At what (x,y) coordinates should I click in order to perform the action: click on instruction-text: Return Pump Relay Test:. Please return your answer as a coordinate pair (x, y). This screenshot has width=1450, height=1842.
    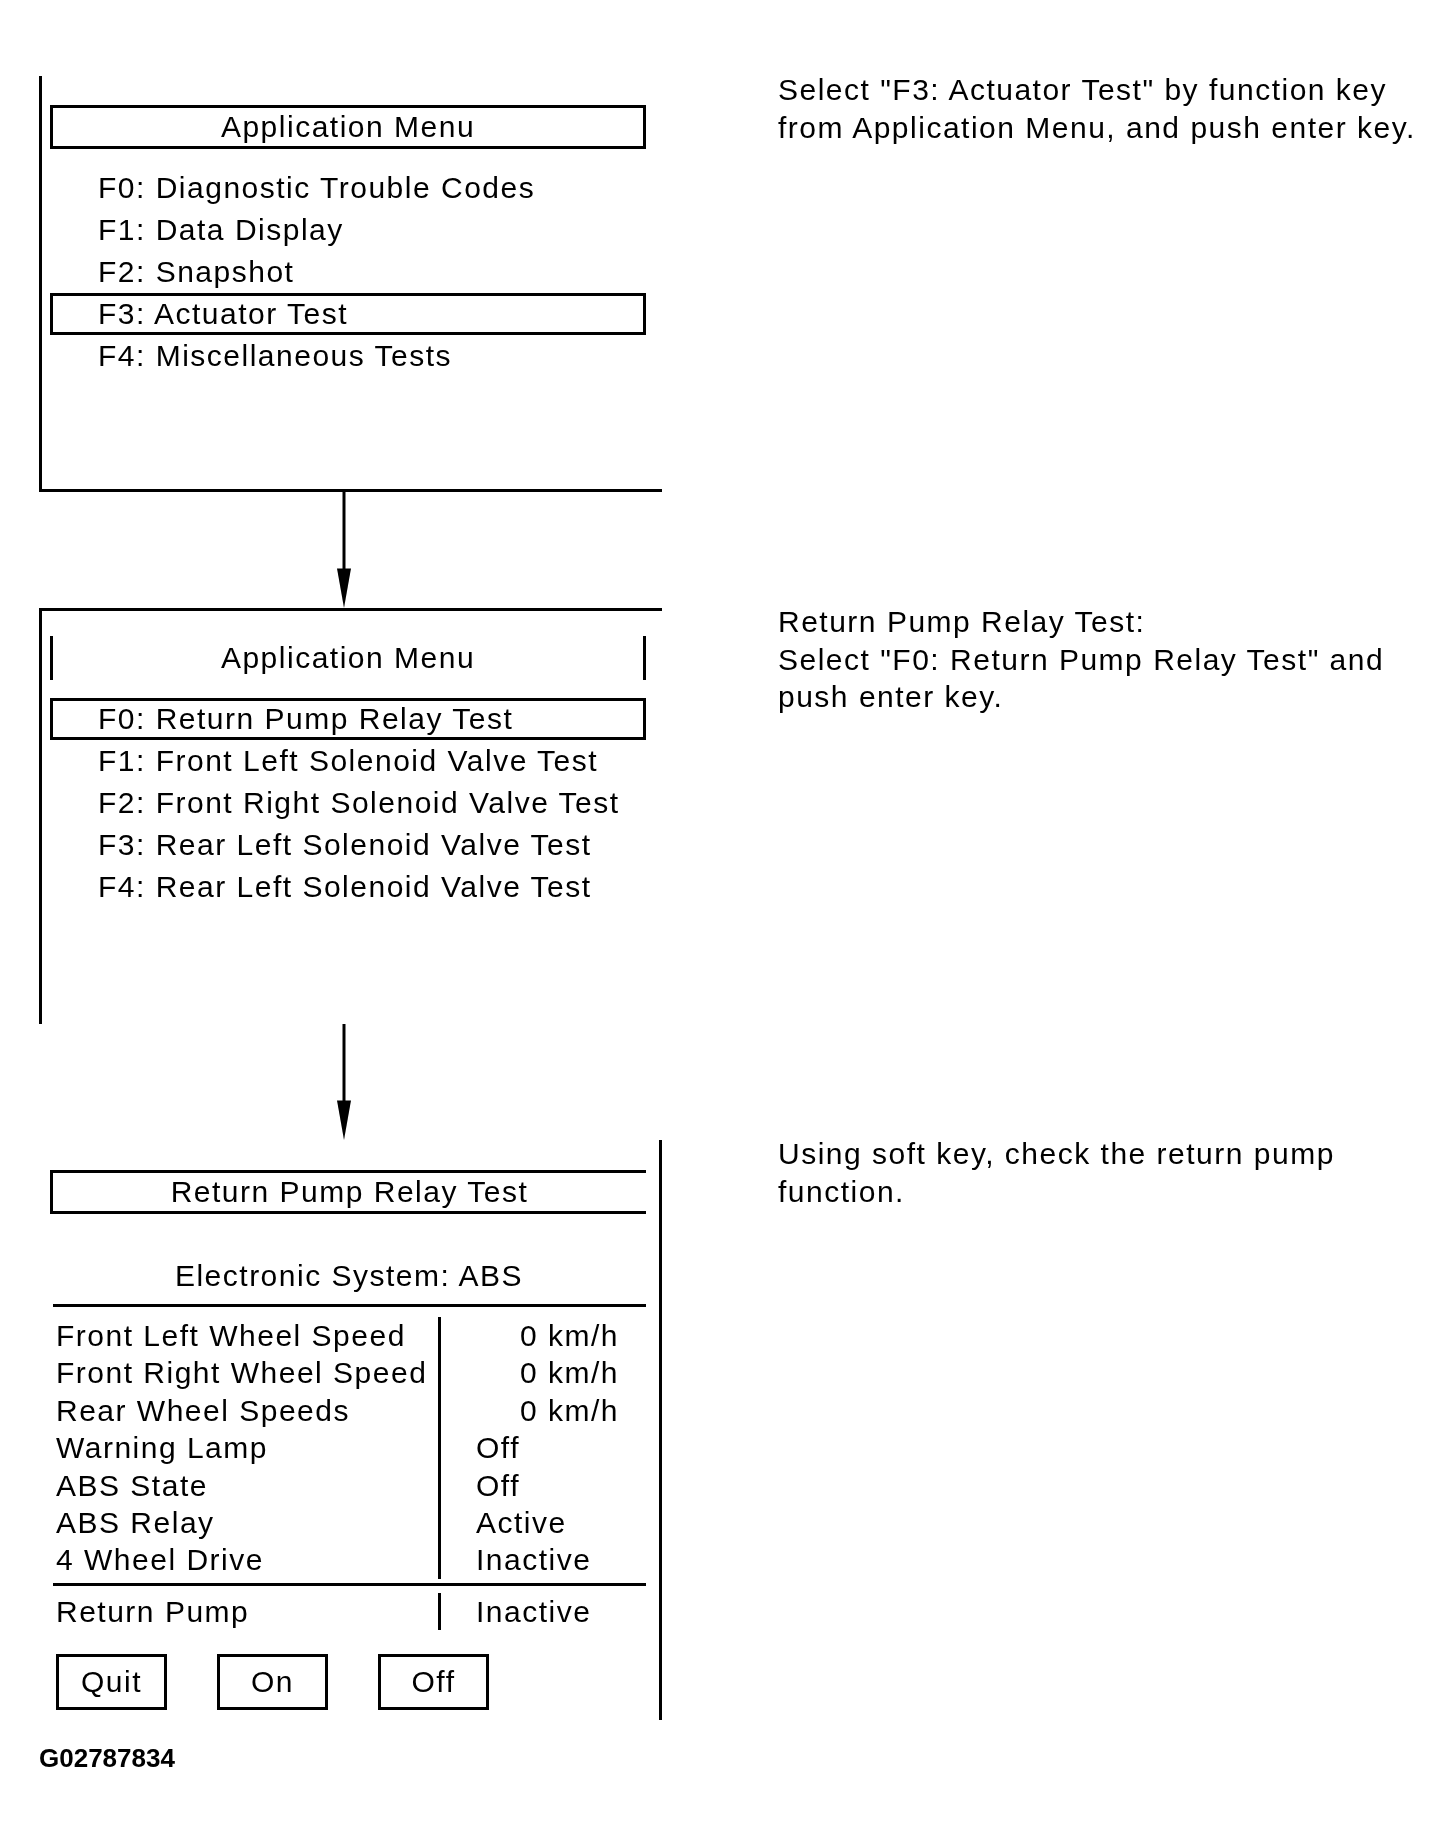
    Looking at the image, I should click on (962, 622).